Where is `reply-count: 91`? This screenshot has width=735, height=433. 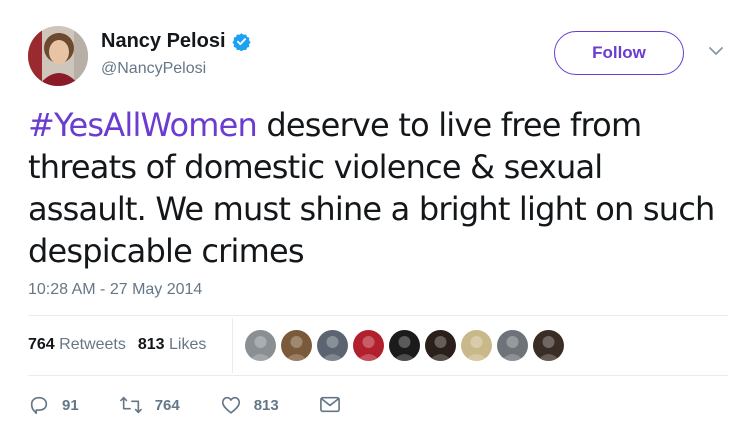 reply-count: 91 is located at coordinates (70, 405).